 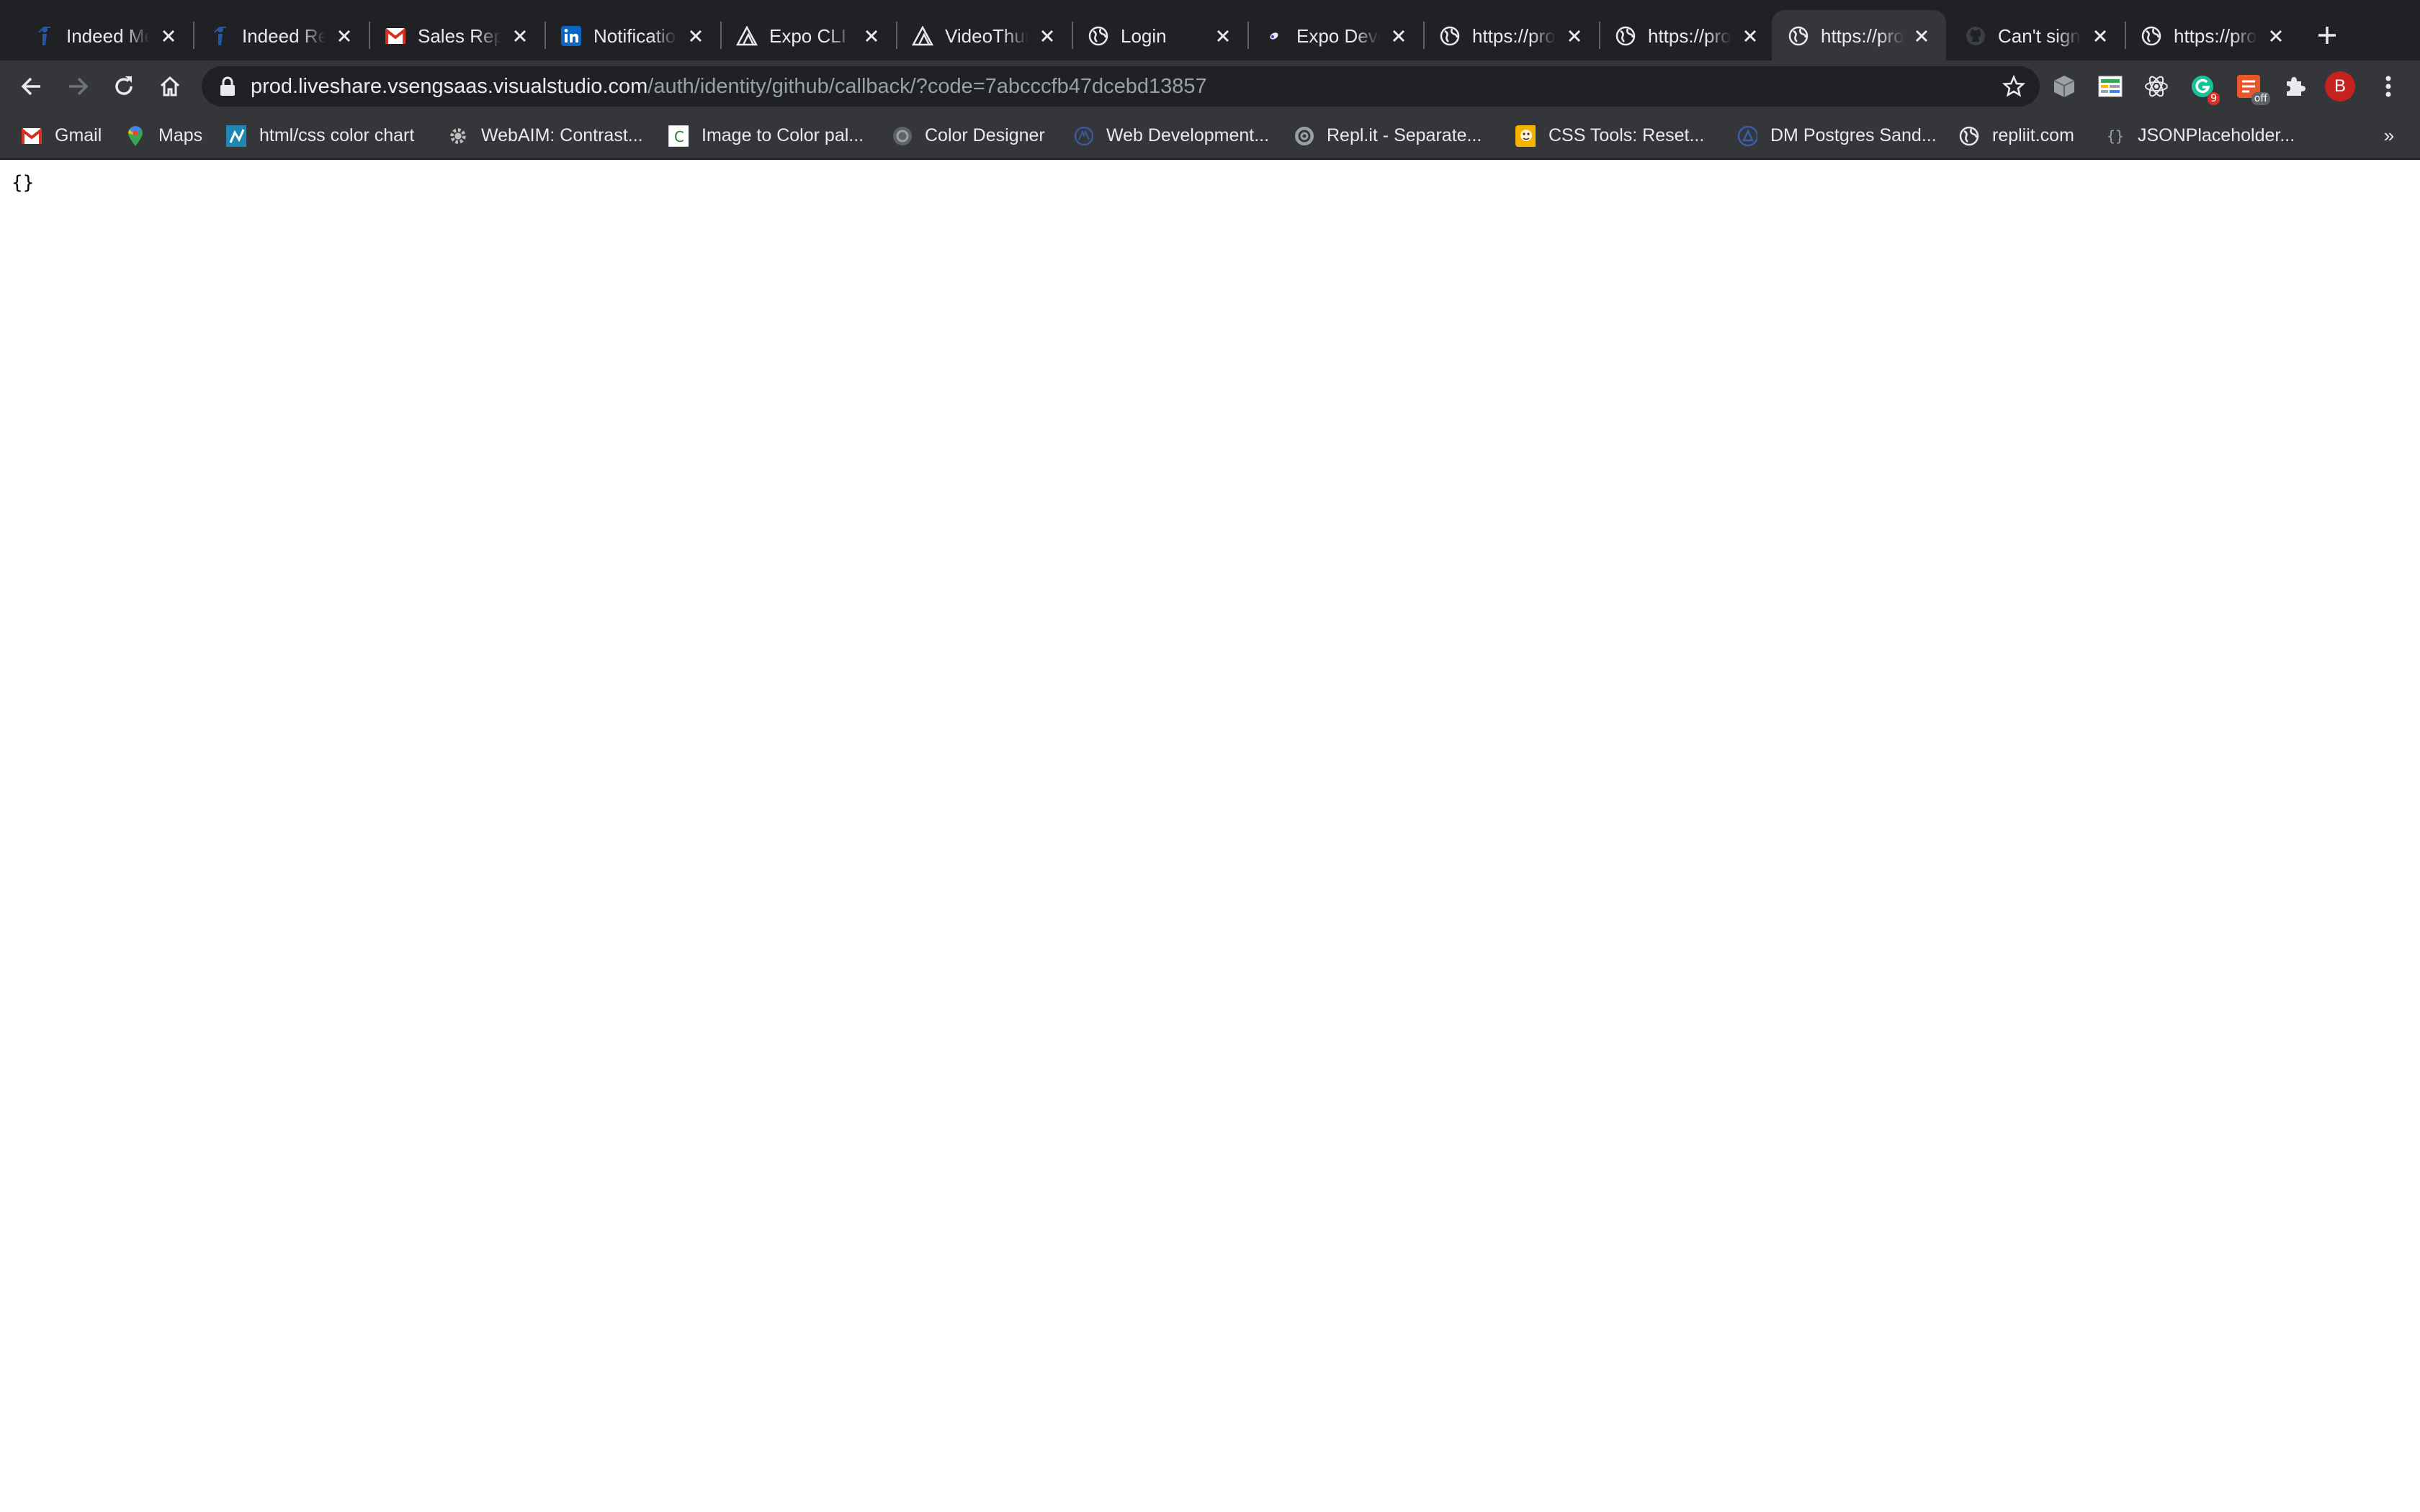 I want to click on palette-c-icon: C, so click(x=678, y=136).